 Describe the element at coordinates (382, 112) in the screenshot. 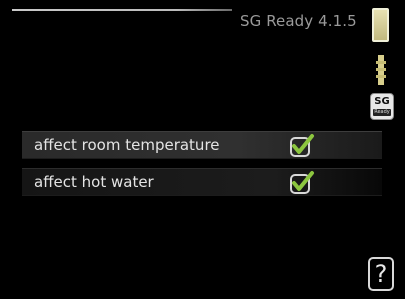

I see `sg-ready-icon-bottom: Ready` at that location.